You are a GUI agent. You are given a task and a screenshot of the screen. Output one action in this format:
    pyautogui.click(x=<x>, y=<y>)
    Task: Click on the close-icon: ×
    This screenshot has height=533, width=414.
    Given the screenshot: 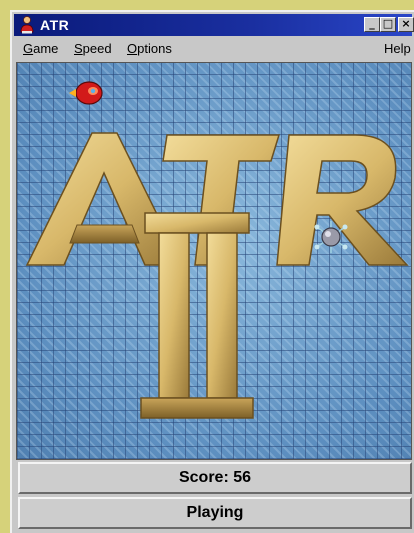 What is the action you would take?
    pyautogui.click(x=406, y=23)
    